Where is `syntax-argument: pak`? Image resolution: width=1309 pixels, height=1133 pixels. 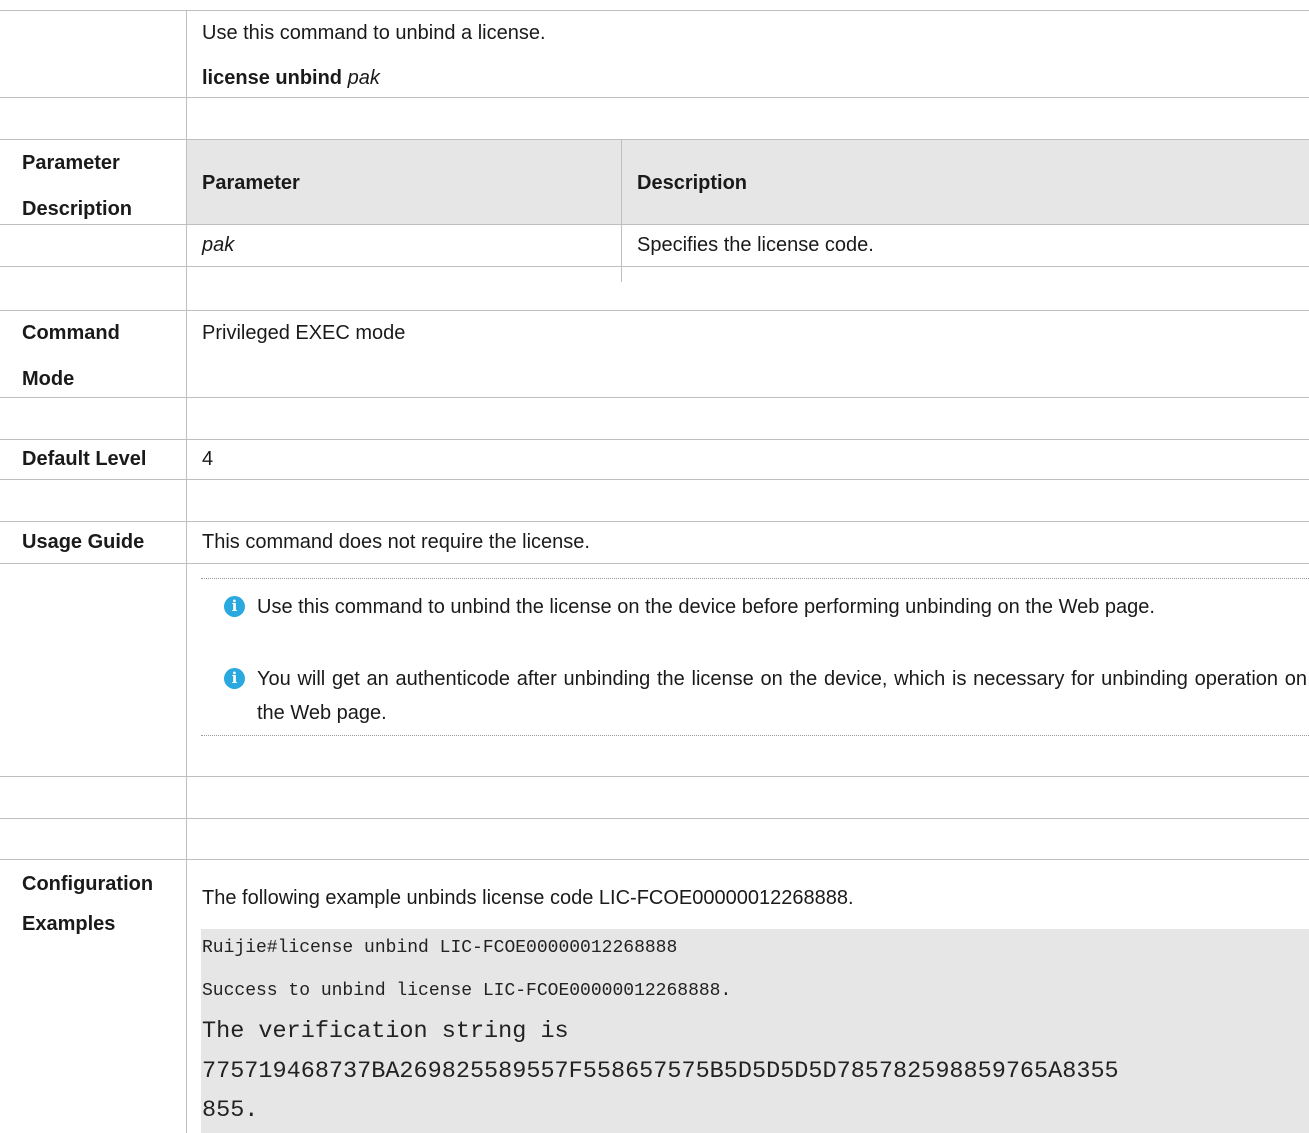 syntax-argument: pak is located at coordinates (363, 78).